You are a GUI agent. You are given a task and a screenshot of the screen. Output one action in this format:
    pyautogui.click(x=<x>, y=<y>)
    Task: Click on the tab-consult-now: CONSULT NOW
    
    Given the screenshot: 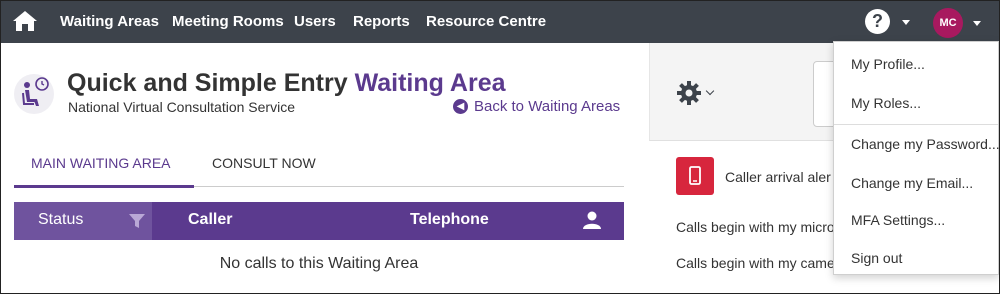 What is the action you would take?
    pyautogui.click(x=264, y=163)
    